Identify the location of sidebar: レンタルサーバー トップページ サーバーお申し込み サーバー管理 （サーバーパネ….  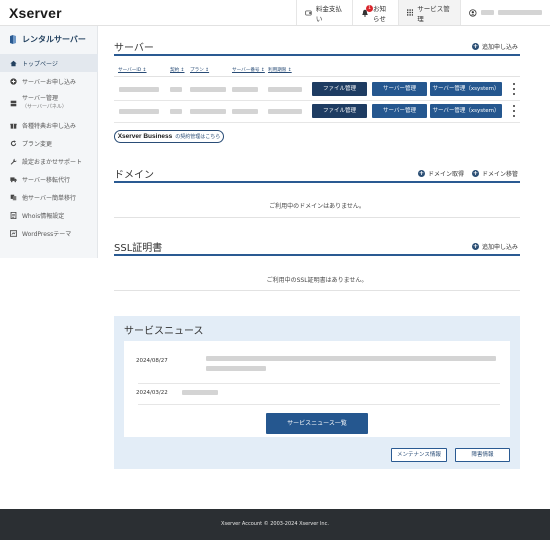
(49, 142).